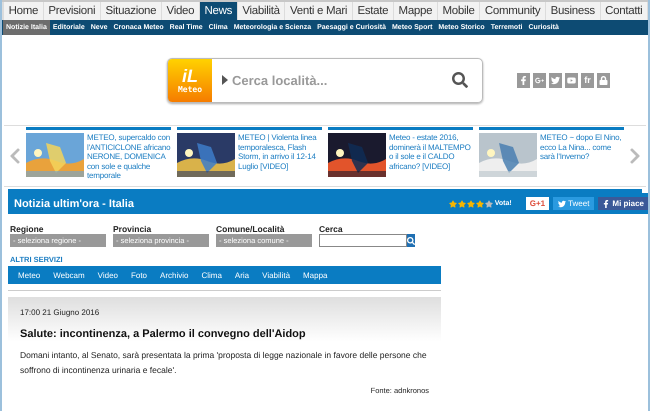  I want to click on service-link: Clima, so click(211, 275).